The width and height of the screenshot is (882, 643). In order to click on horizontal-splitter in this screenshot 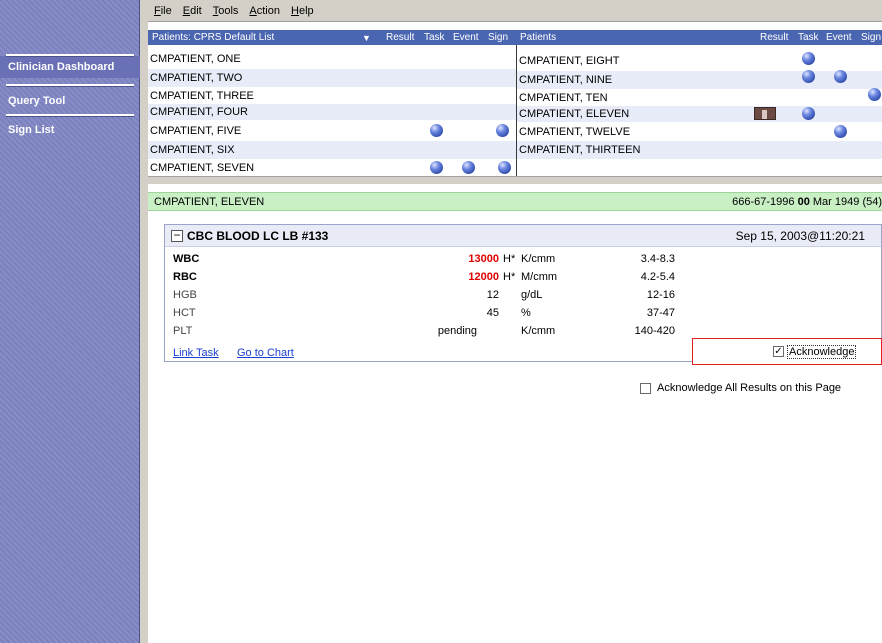, I will do `click(515, 180)`.